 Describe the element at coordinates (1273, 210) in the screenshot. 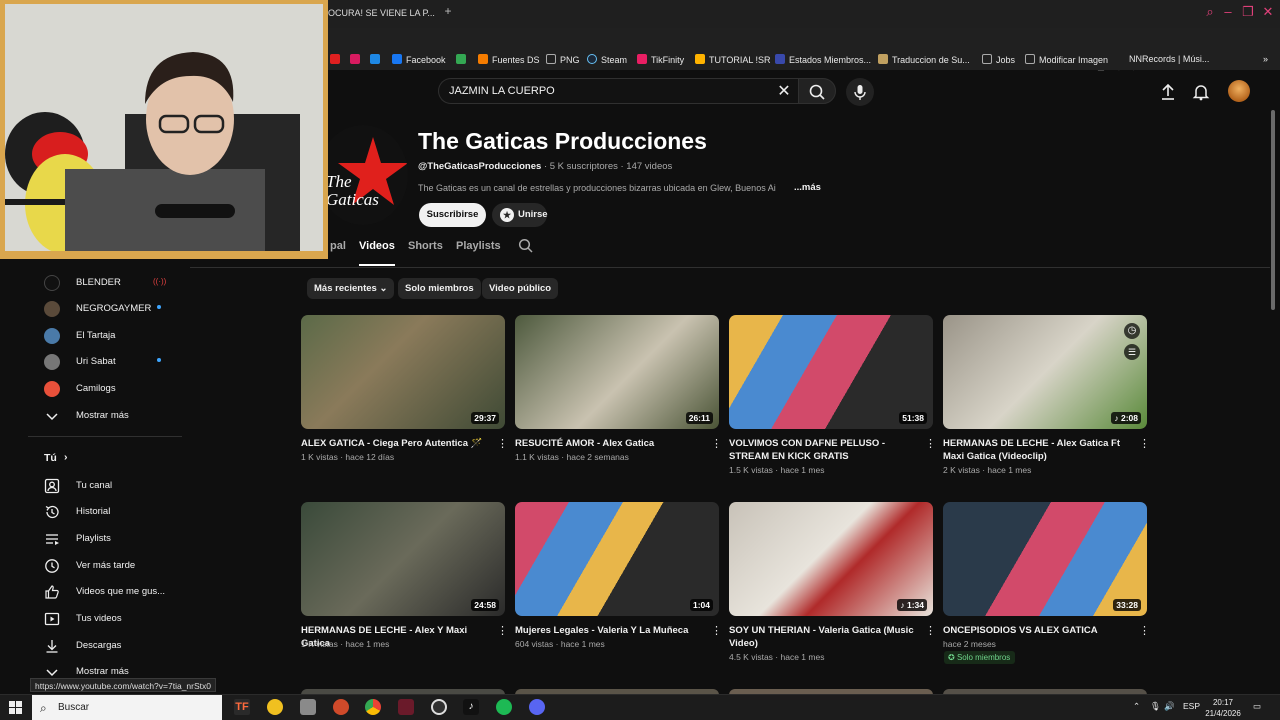

I see `page-scrollbar` at that location.